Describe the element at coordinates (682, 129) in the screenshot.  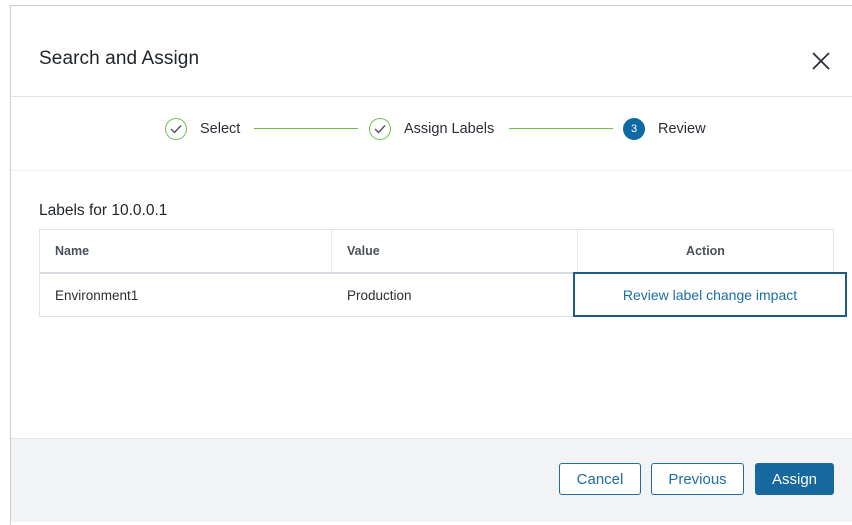
I see `step-label: Review` at that location.